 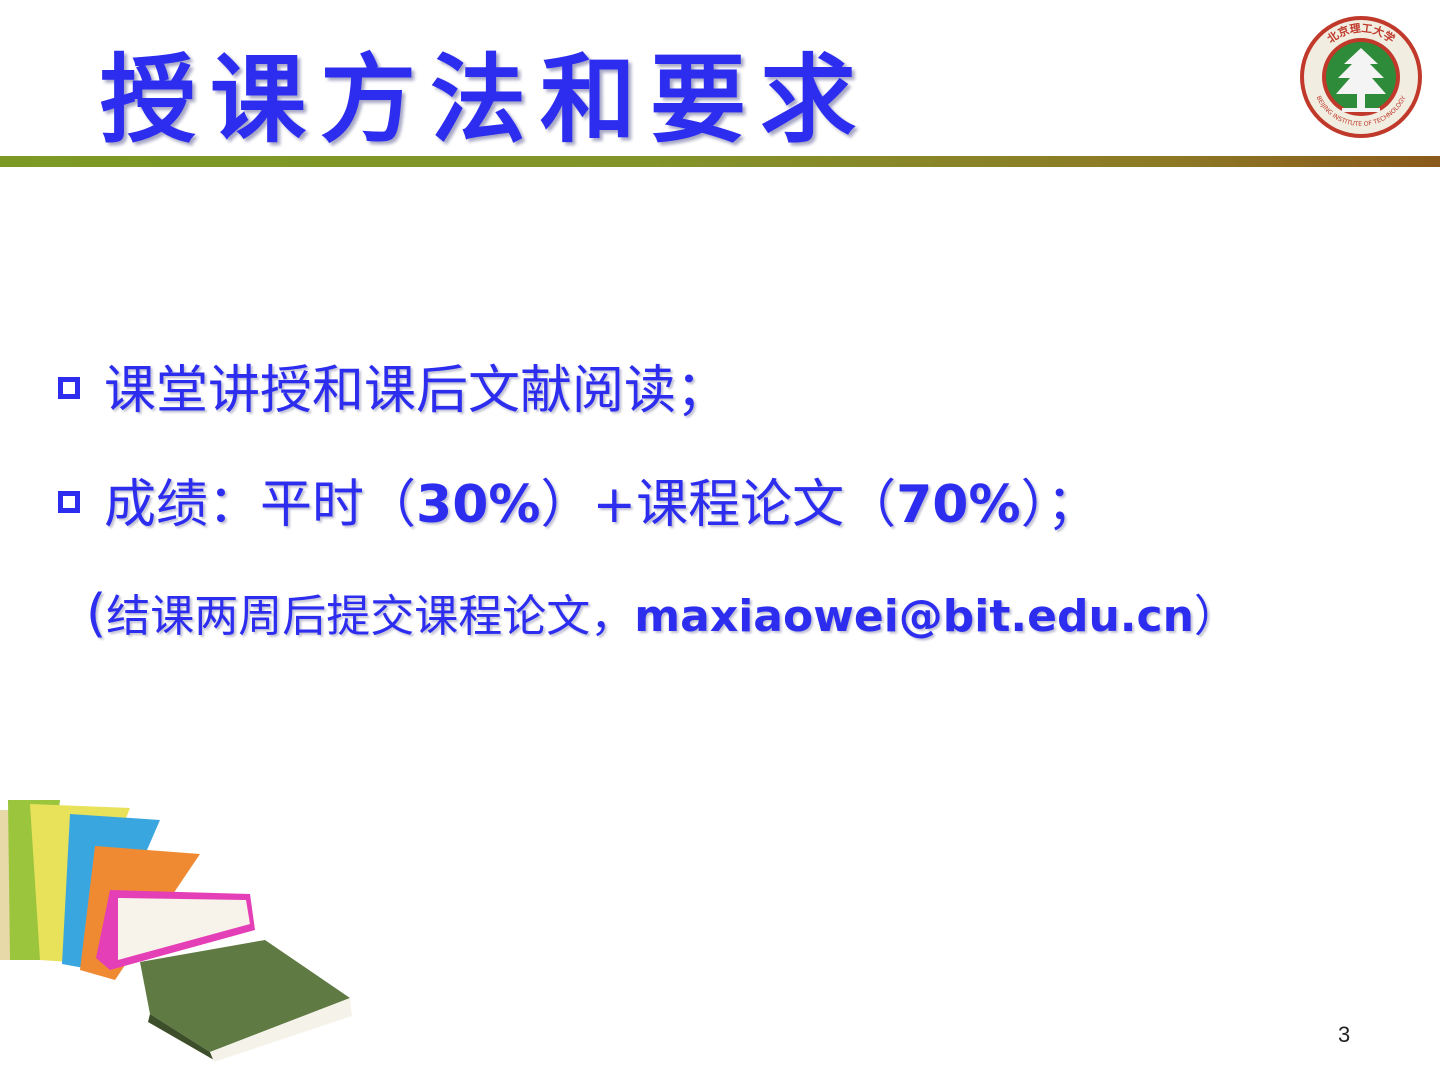 What do you see at coordinates (96, 614) in the screenshot?
I see `note-paren-open: (` at bounding box center [96, 614].